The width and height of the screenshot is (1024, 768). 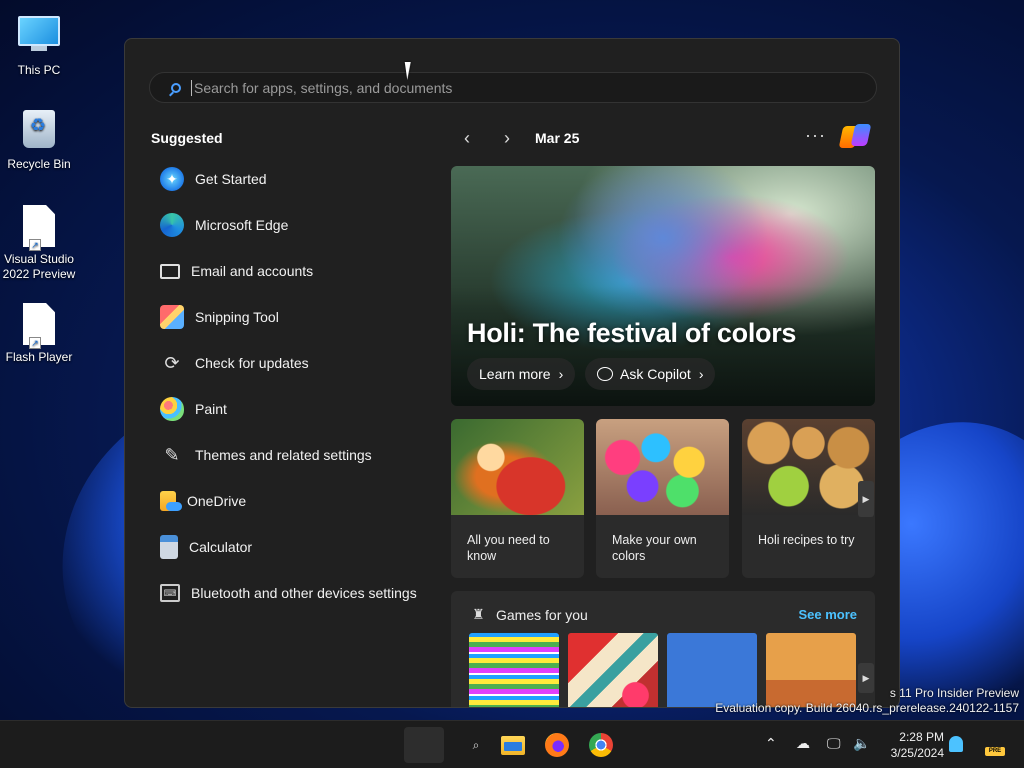 I want to click on suggested-item-bluetooth: ⌨ Bluetooth and other devices settings, so click(x=296, y=593).